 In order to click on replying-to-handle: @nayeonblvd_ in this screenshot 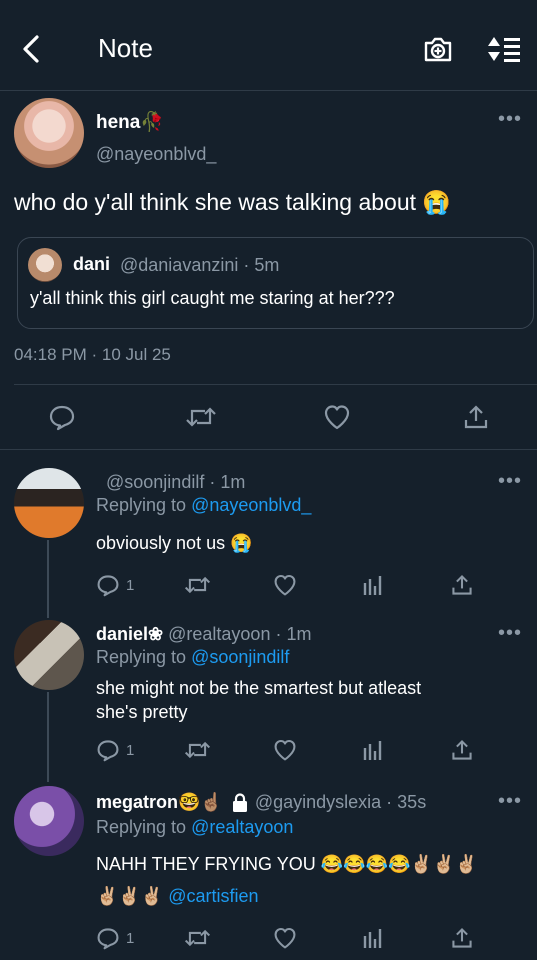, I will do `click(251, 505)`.